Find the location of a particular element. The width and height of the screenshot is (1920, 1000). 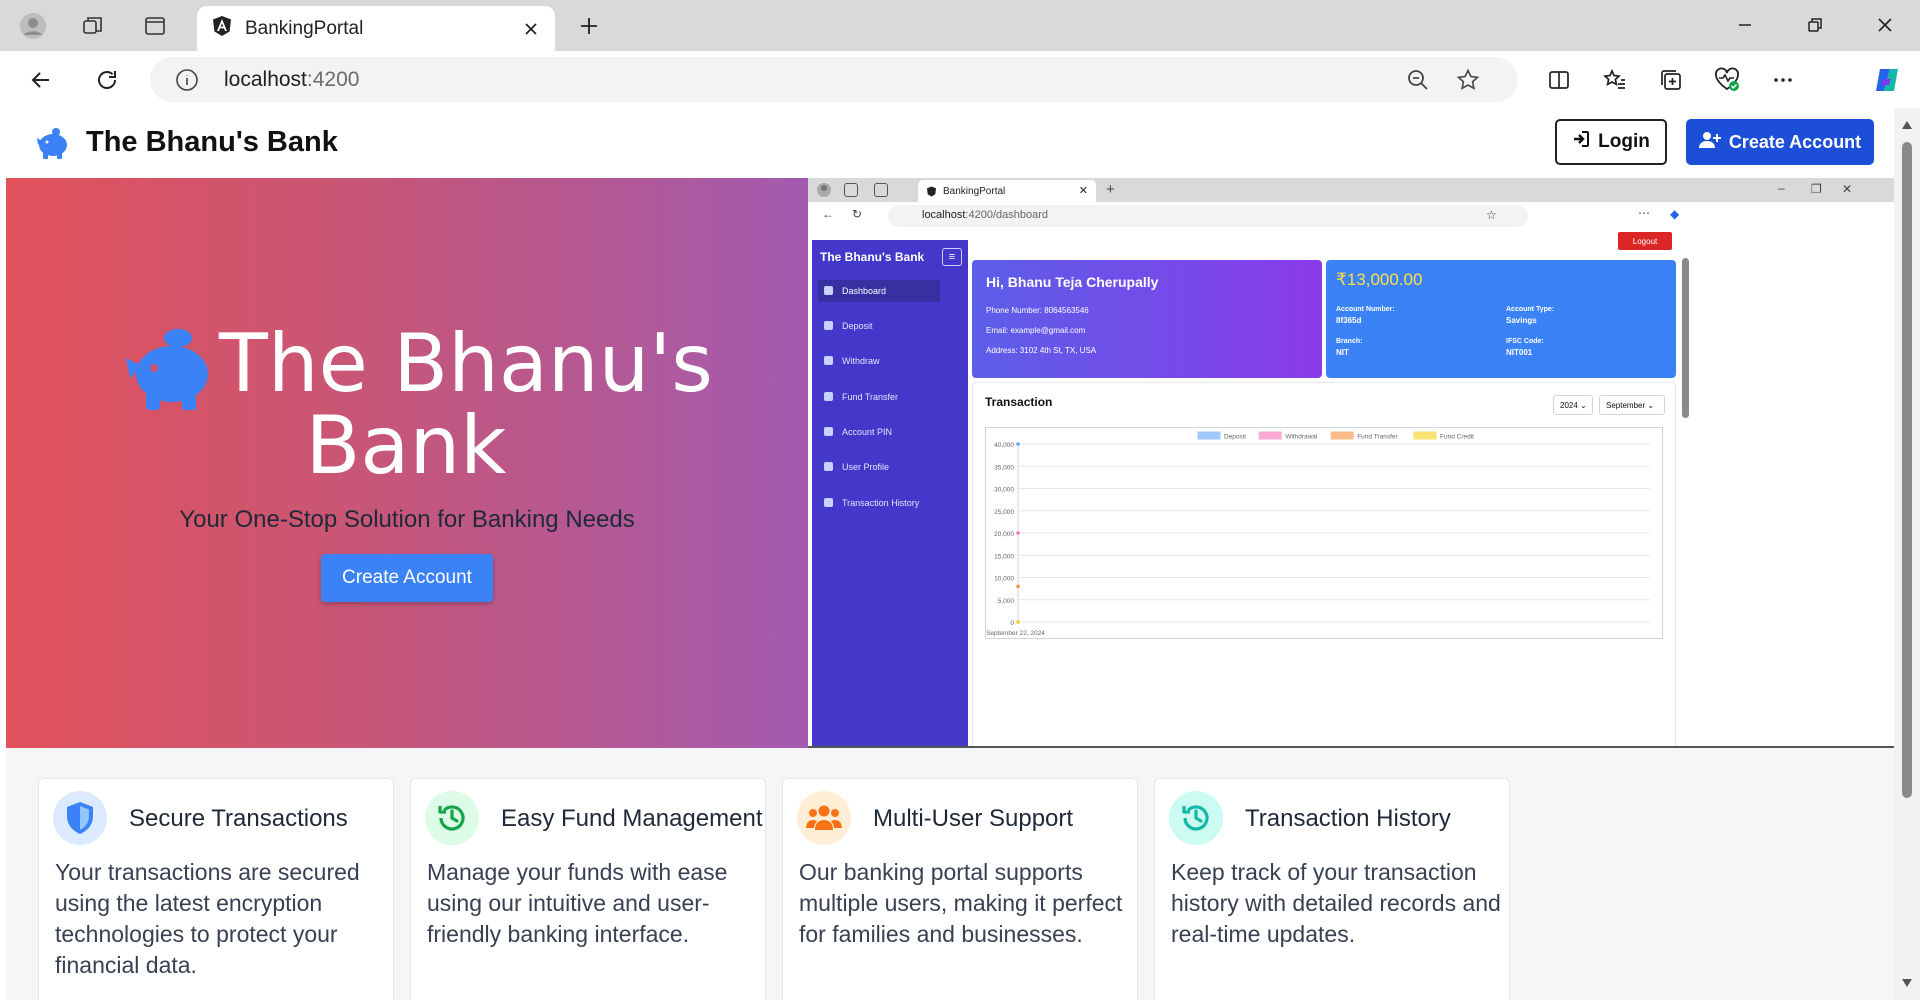

preview-greeting: Hi, Bhanu Teja Cherupally is located at coordinates (1072, 282).